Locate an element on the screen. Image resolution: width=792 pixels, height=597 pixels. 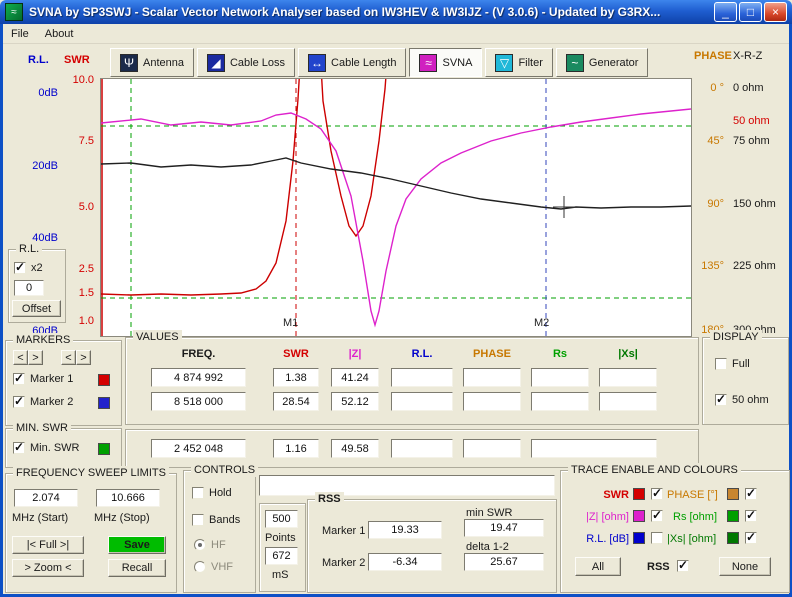
trace-swr-checkbox is located at coordinates (657, 493).